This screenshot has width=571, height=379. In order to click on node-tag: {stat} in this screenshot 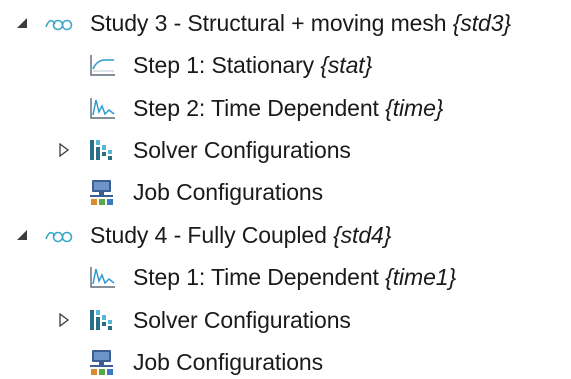, I will do `click(346, 65)`.